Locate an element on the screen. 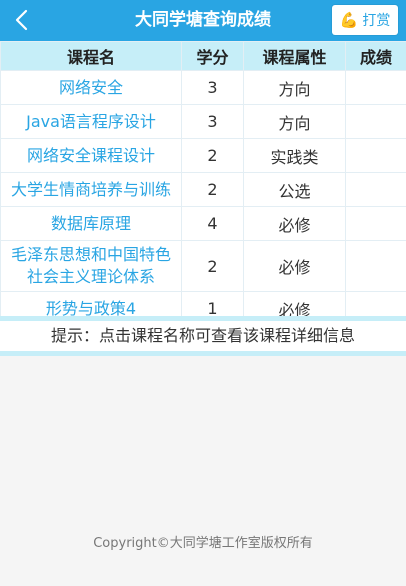 The width and height of the screenshot is (406, 586). copyright-footer: Copyright©大同学塘工作室版权所有 is located at coordinates (203, 543).